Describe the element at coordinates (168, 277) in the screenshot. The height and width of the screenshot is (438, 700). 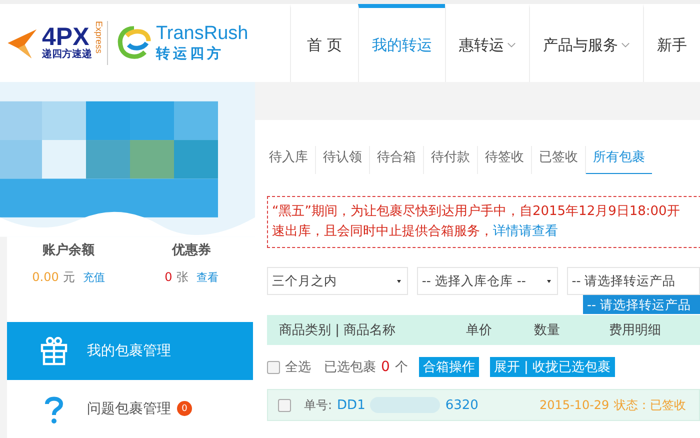
I see `coupon-count: 0` at that location.